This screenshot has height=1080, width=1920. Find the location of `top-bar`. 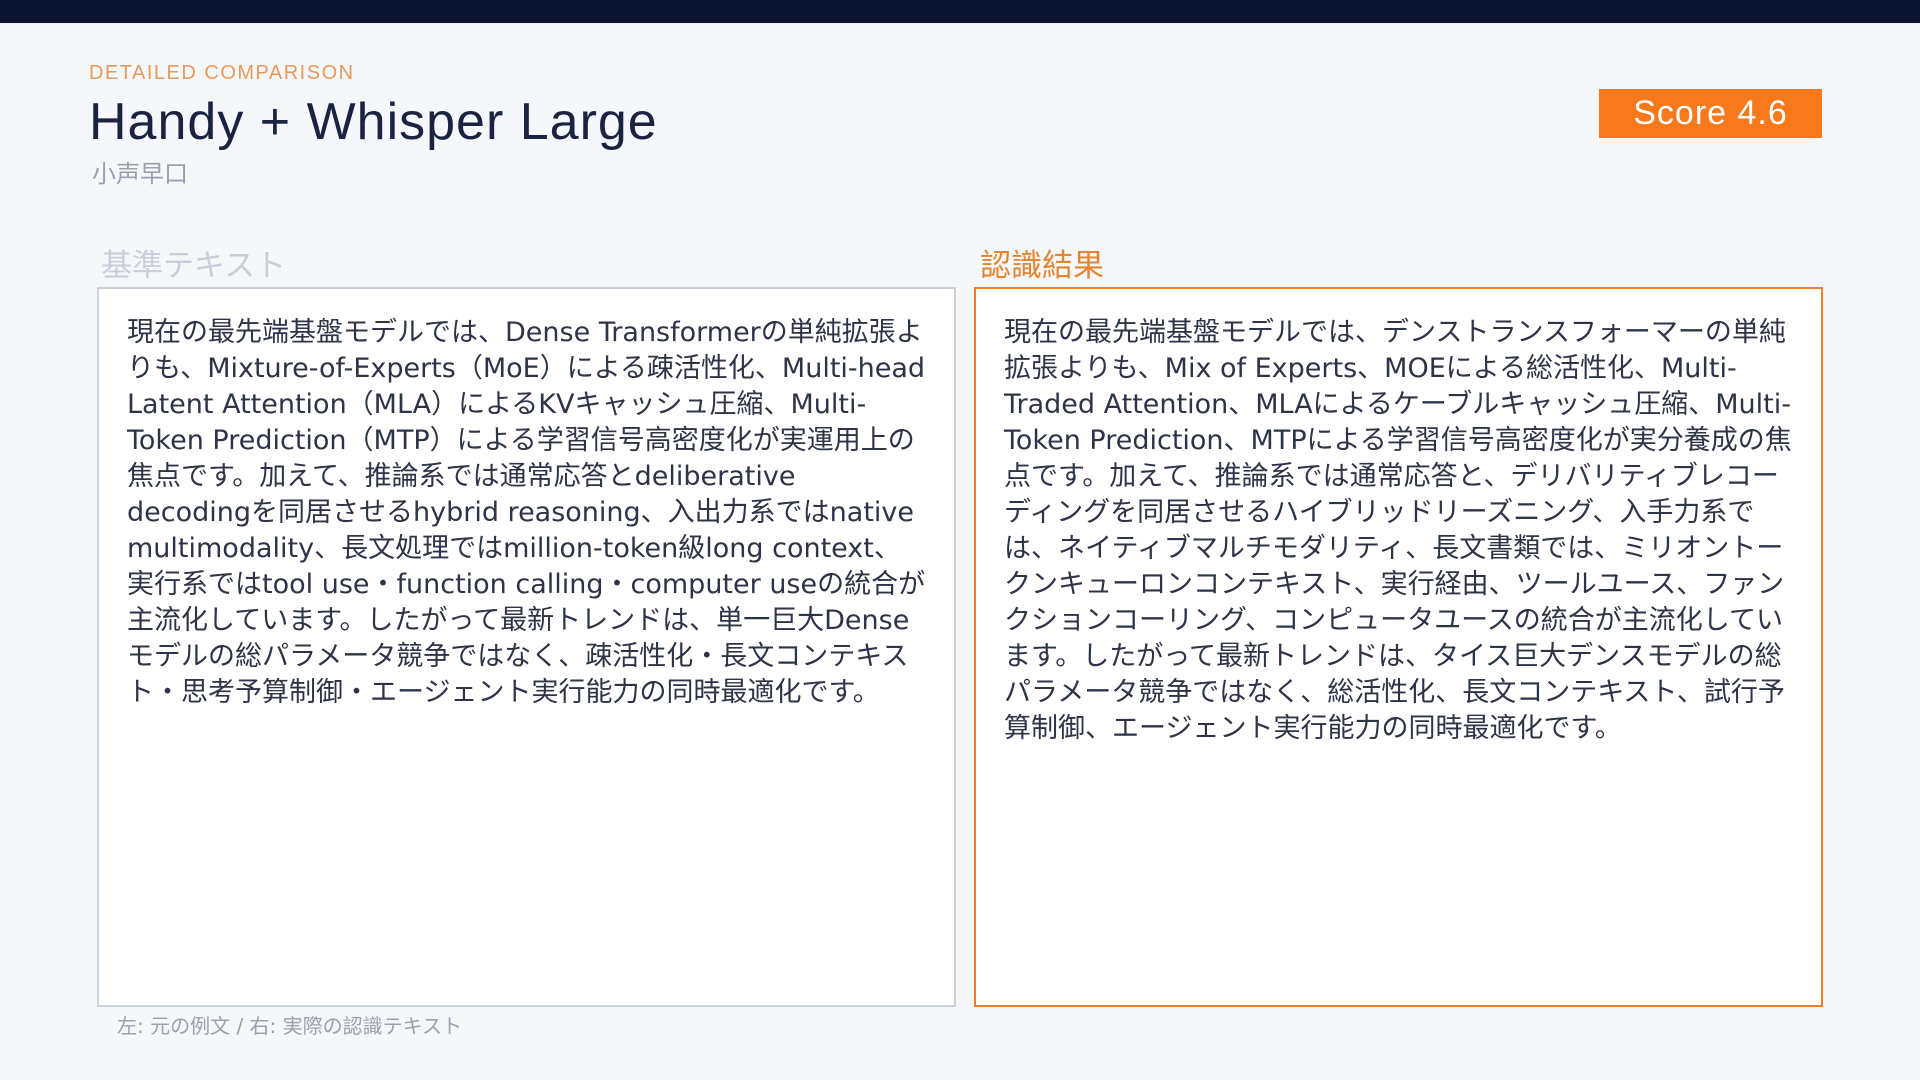

top-bar is located at coordinates (960, 11).